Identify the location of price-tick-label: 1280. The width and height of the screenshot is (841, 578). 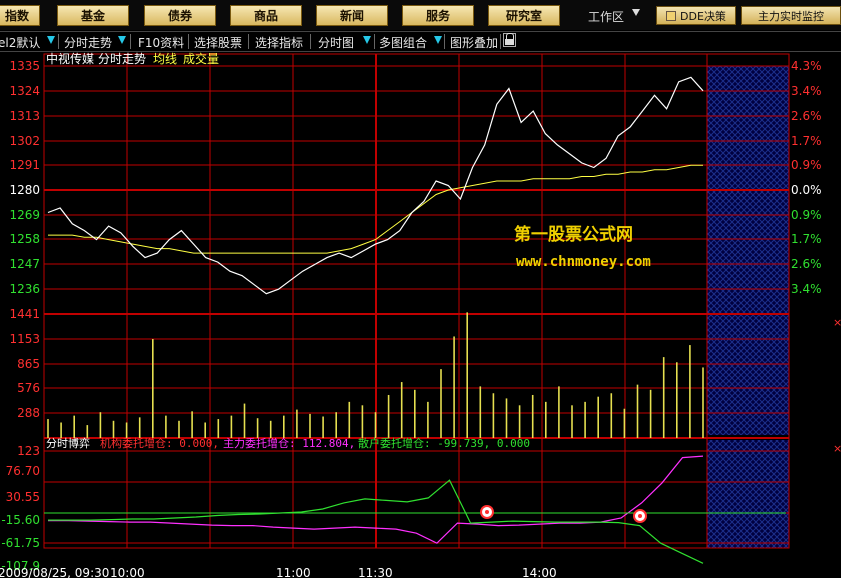
(24, 190).